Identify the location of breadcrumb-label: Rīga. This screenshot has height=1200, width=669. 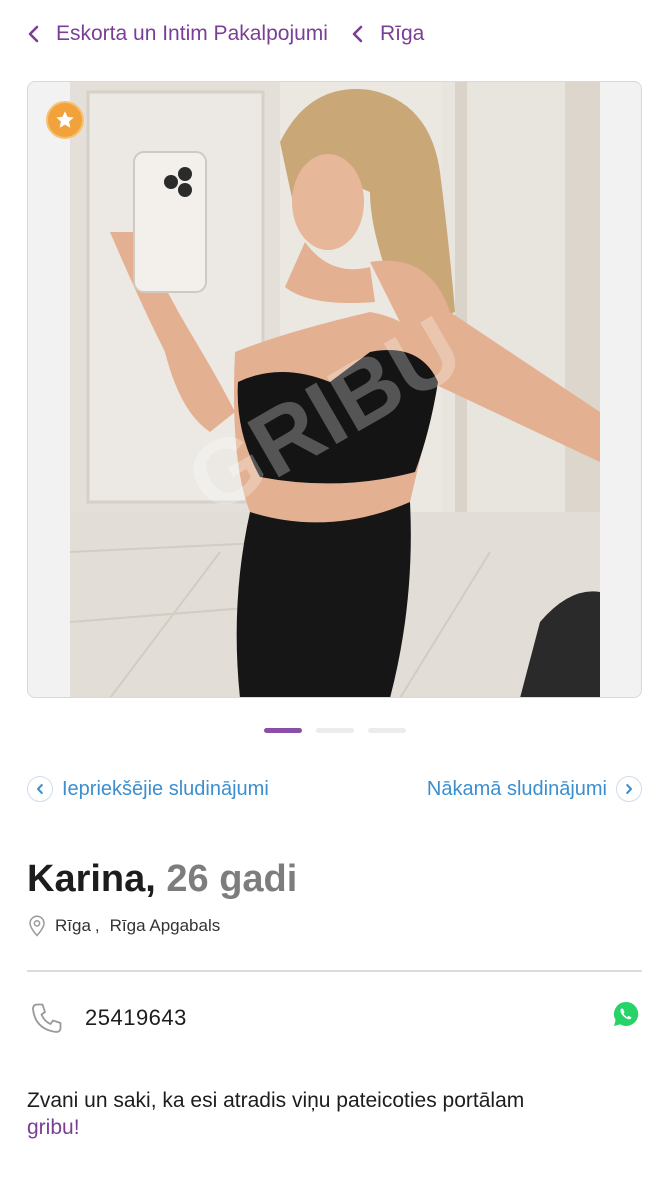
(402, 33).